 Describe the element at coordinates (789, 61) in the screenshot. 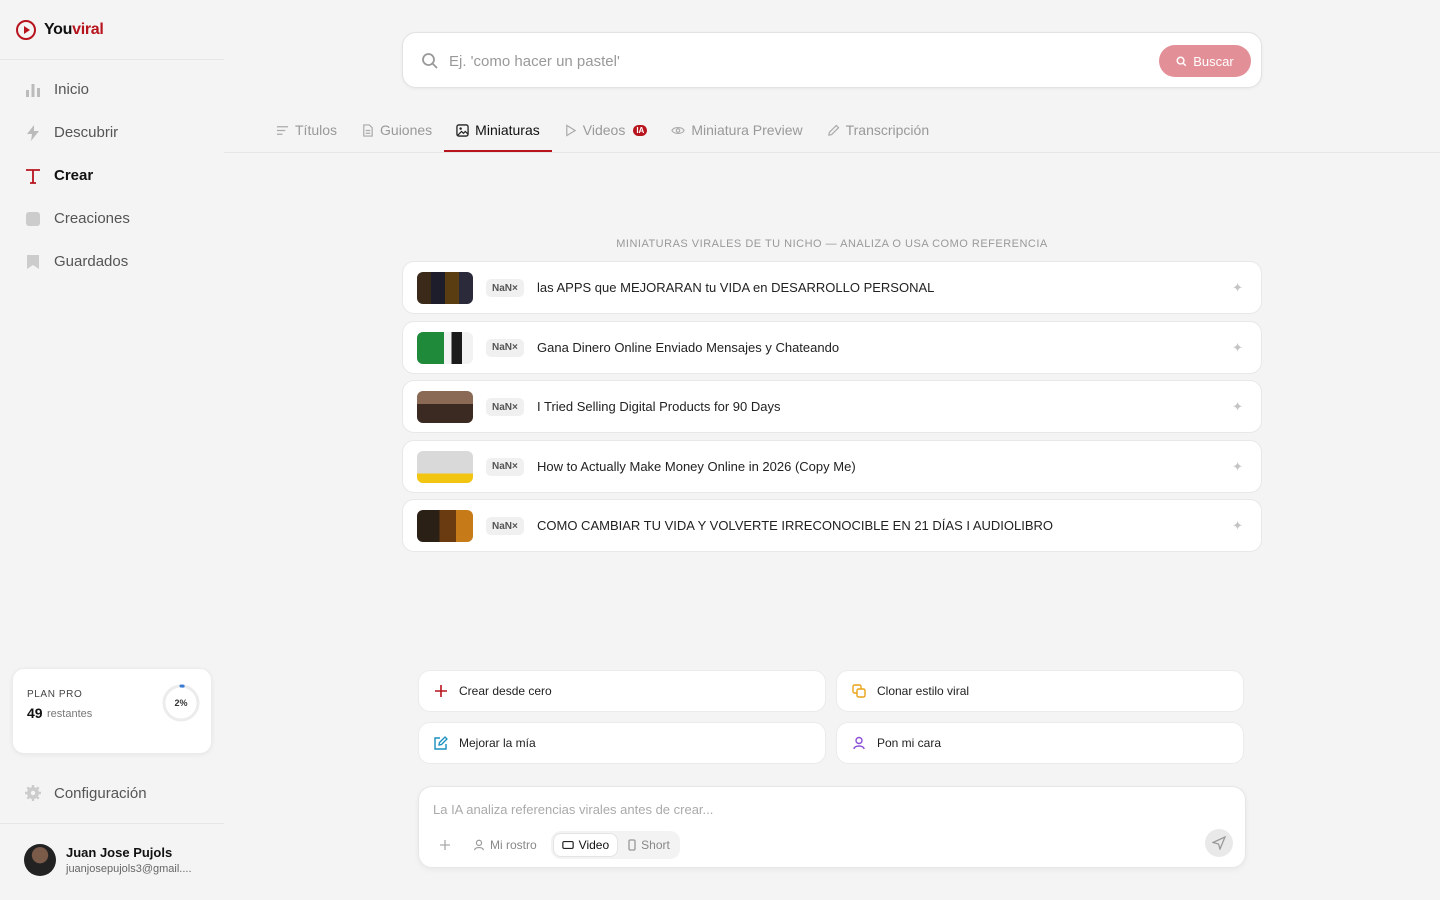

I see `search-input` at that location.